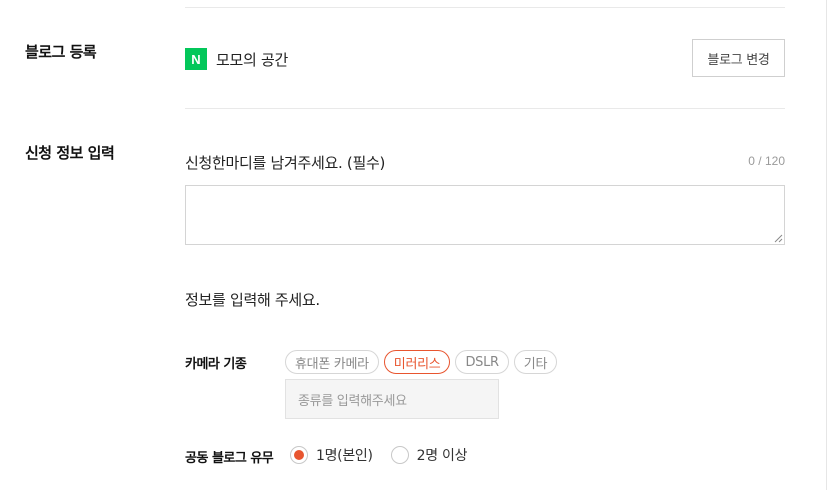 The width and height of the screenshot is (832, 490). I want to click on camera-type-options: 휴대폰 카메라 미러리스 DSLR 기타, so click(423, 362).